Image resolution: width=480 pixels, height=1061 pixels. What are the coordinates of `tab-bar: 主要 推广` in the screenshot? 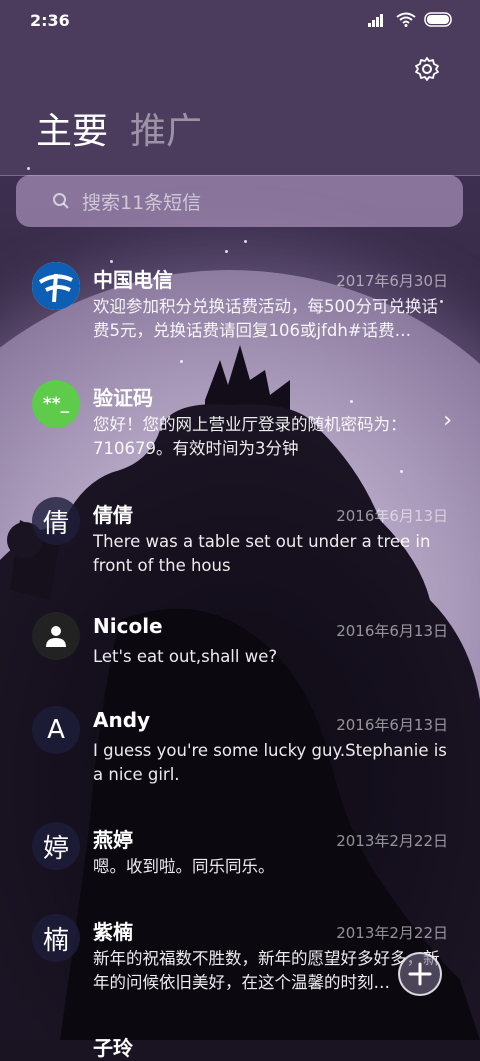 It's located at (119, 132).